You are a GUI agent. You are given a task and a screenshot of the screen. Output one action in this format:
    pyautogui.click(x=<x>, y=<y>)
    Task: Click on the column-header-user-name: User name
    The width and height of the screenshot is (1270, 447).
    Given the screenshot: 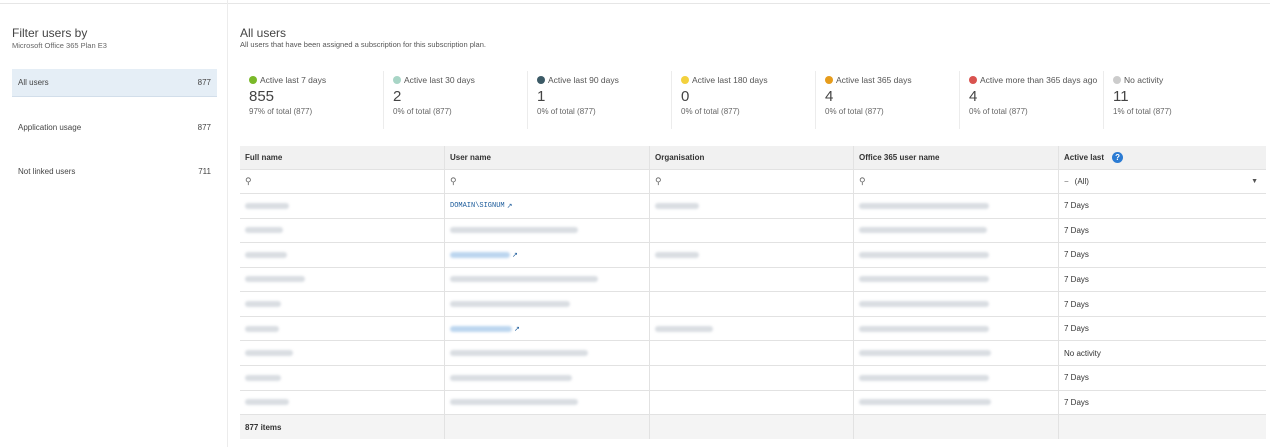 What is the action you would take?
    pyautogui.click(x=547, y=157)
    